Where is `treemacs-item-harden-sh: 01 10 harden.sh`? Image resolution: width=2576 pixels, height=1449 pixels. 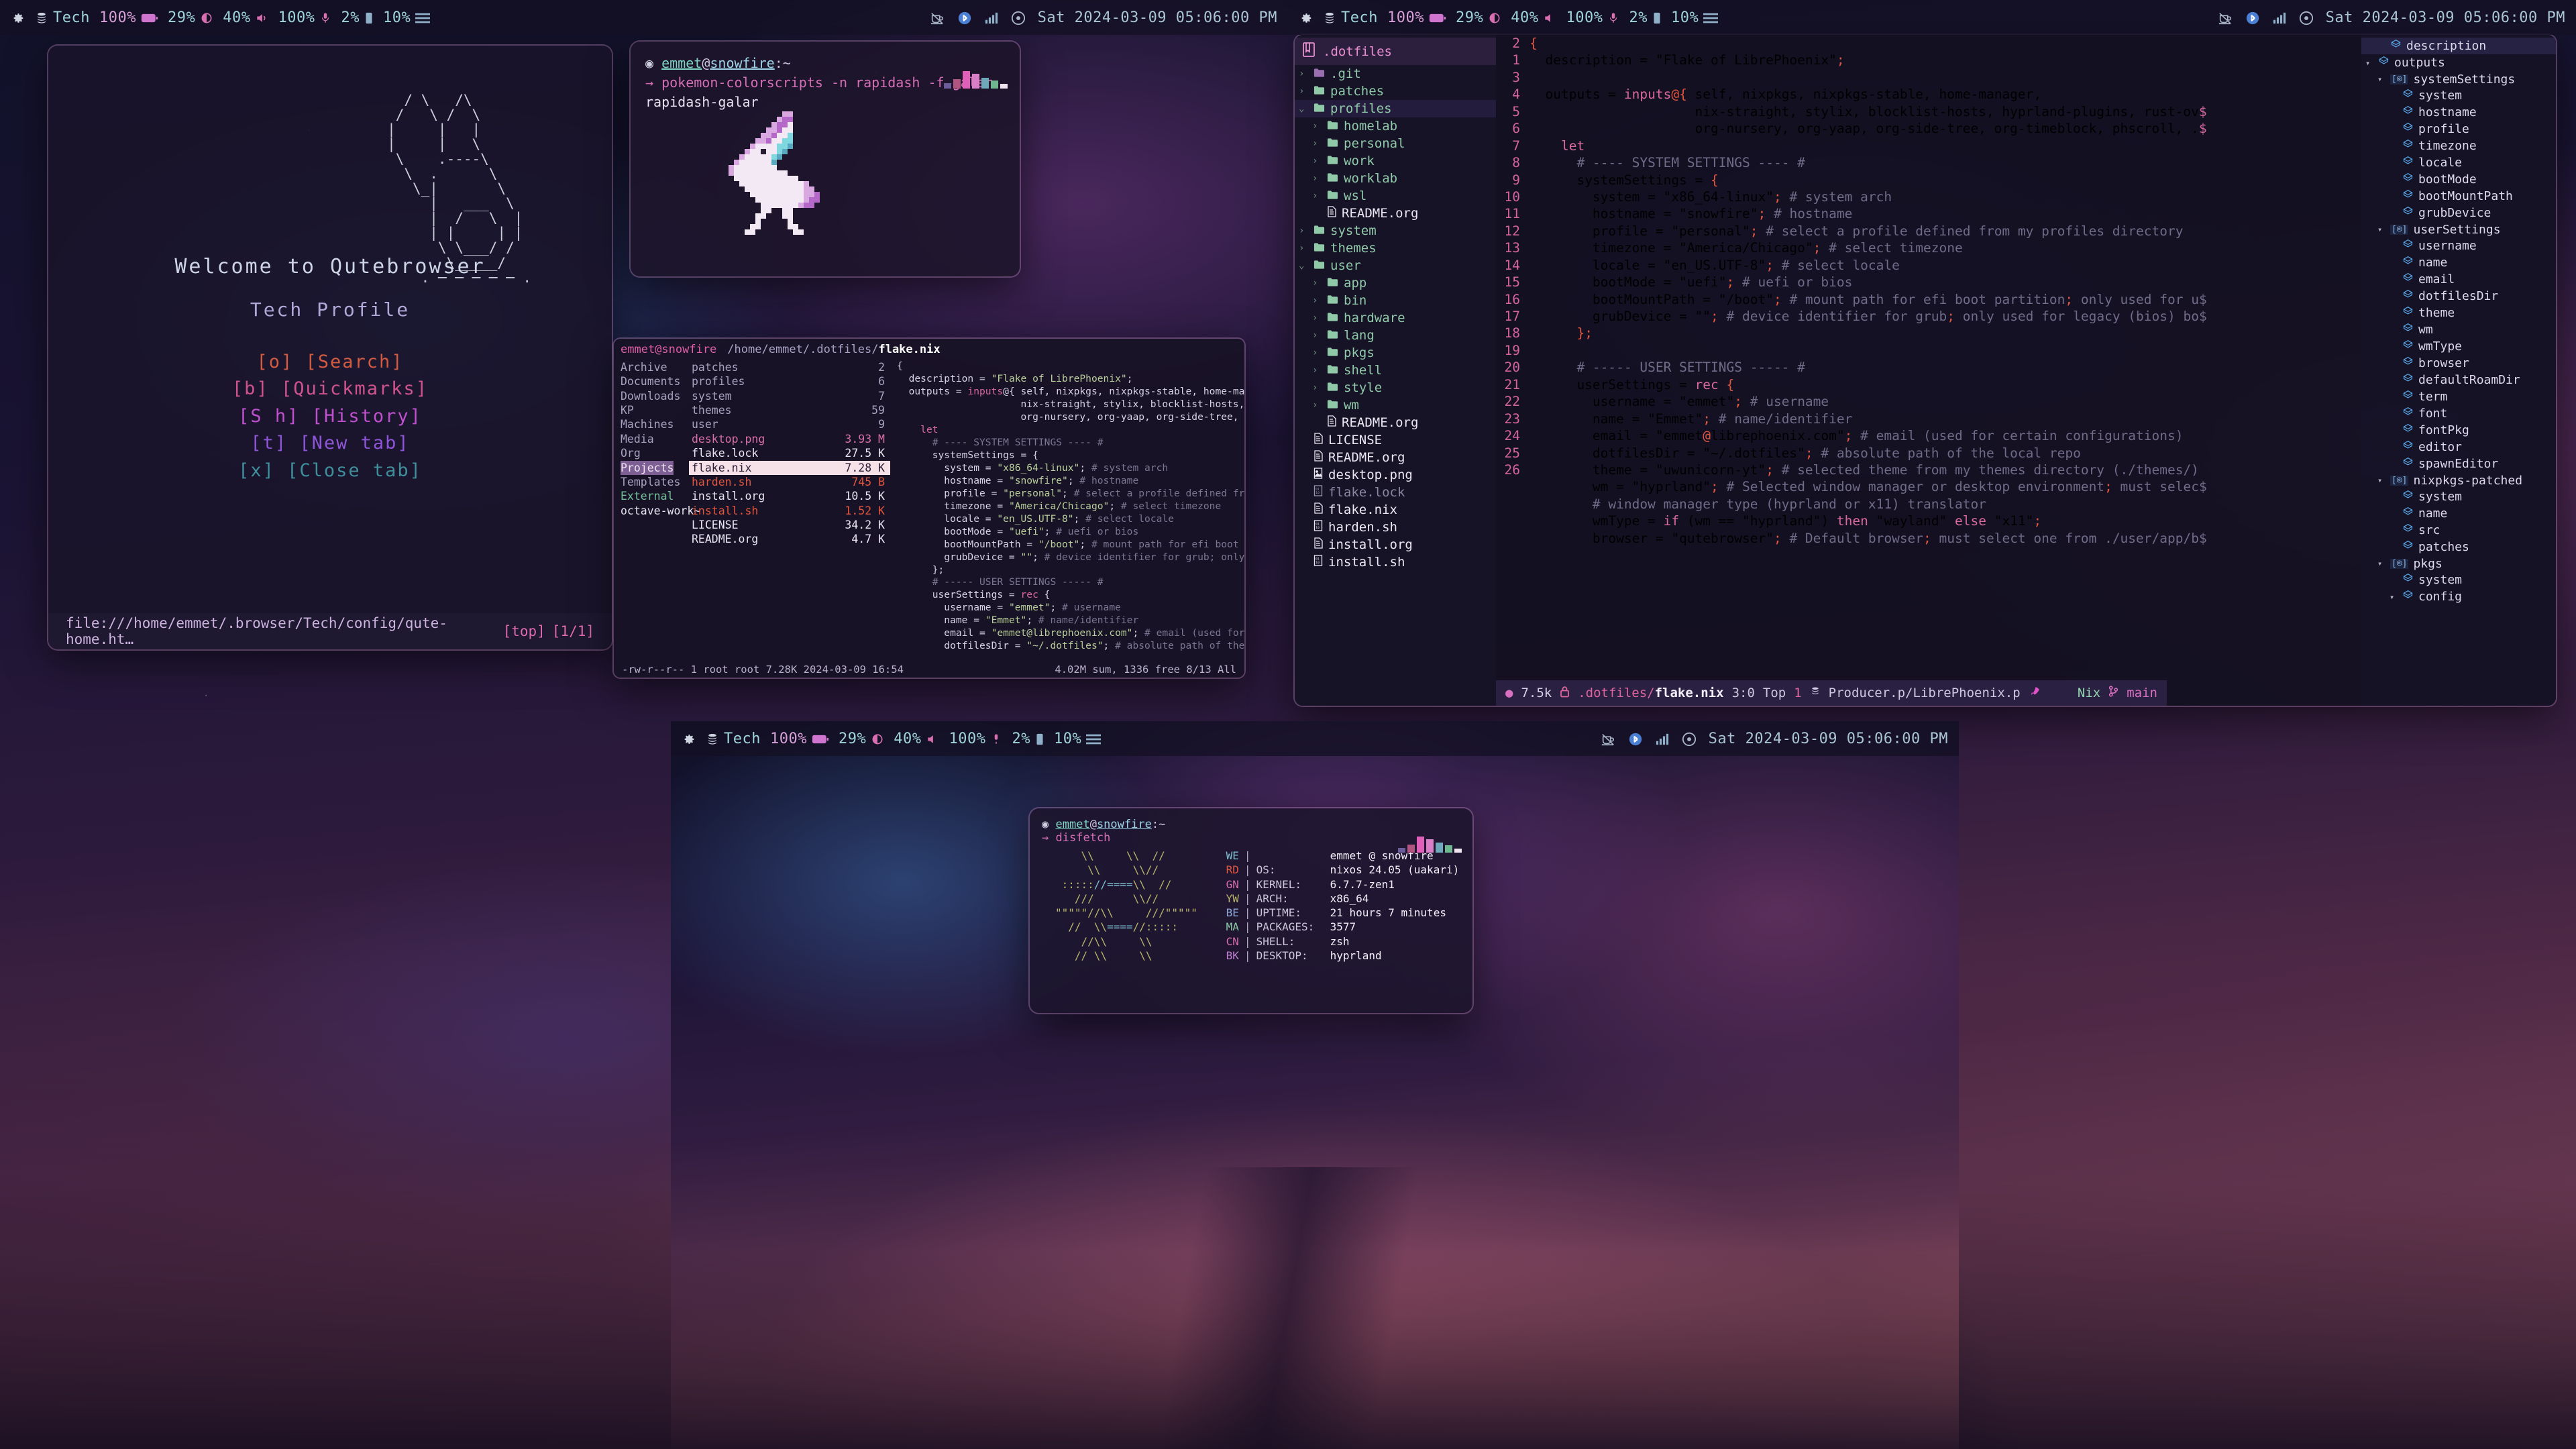
treemacs-item-harden-sh: 01 10 harden.sh is located at coordinates (1395, 527).